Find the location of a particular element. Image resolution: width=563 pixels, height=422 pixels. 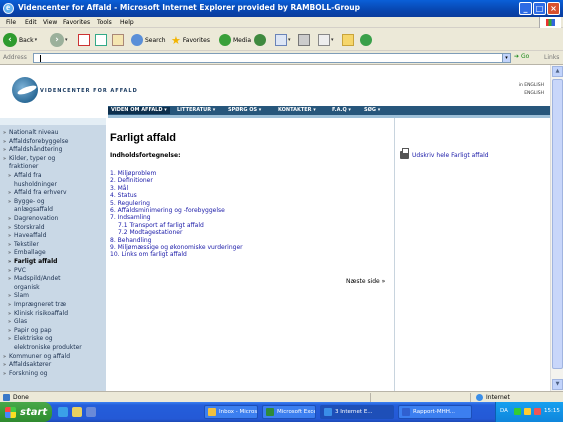

toc-link: 10. Links om farligt affald is located at coordinates (148, 254).